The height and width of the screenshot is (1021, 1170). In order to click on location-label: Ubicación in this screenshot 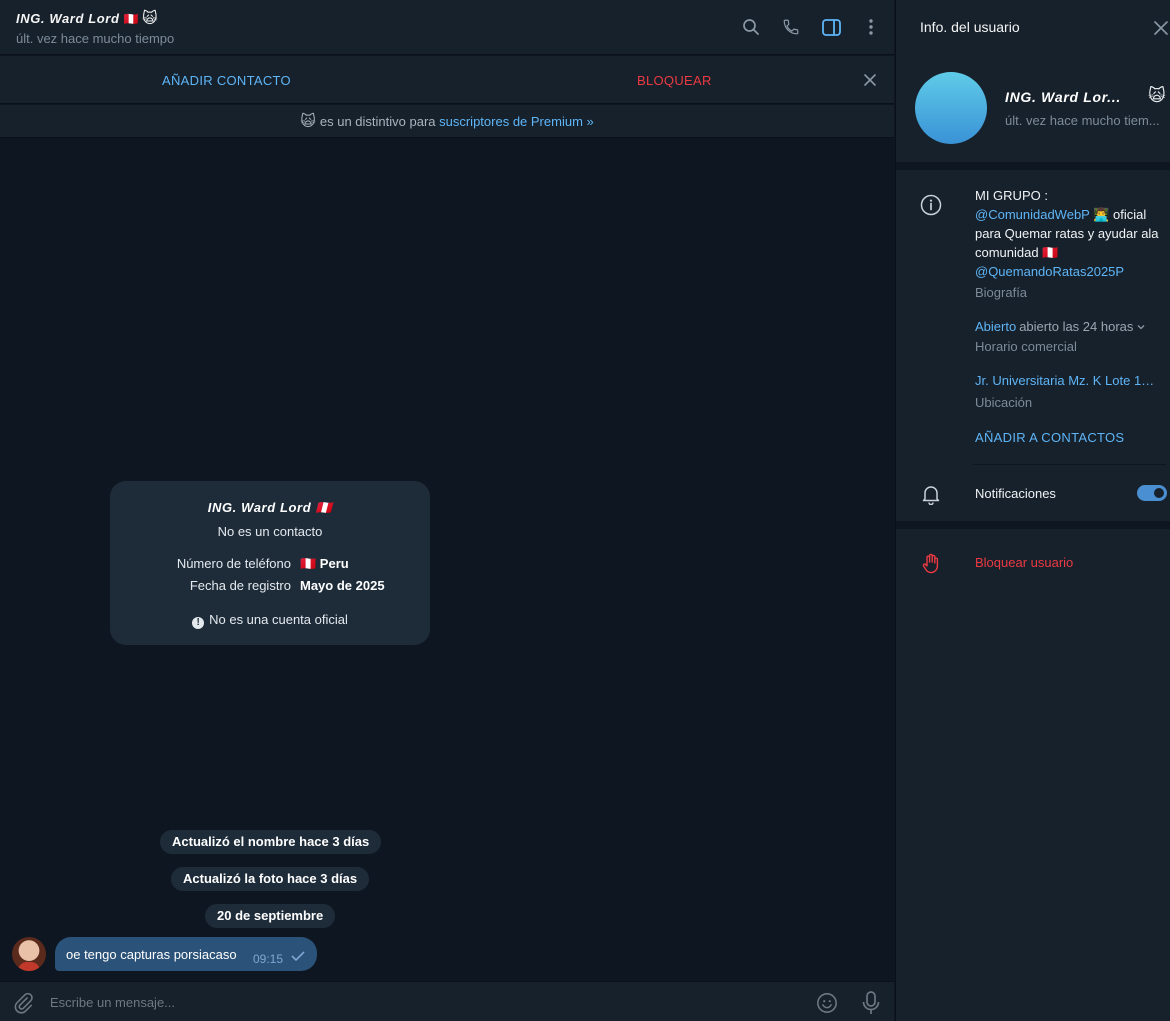, I will do `click(1004, 402)`.